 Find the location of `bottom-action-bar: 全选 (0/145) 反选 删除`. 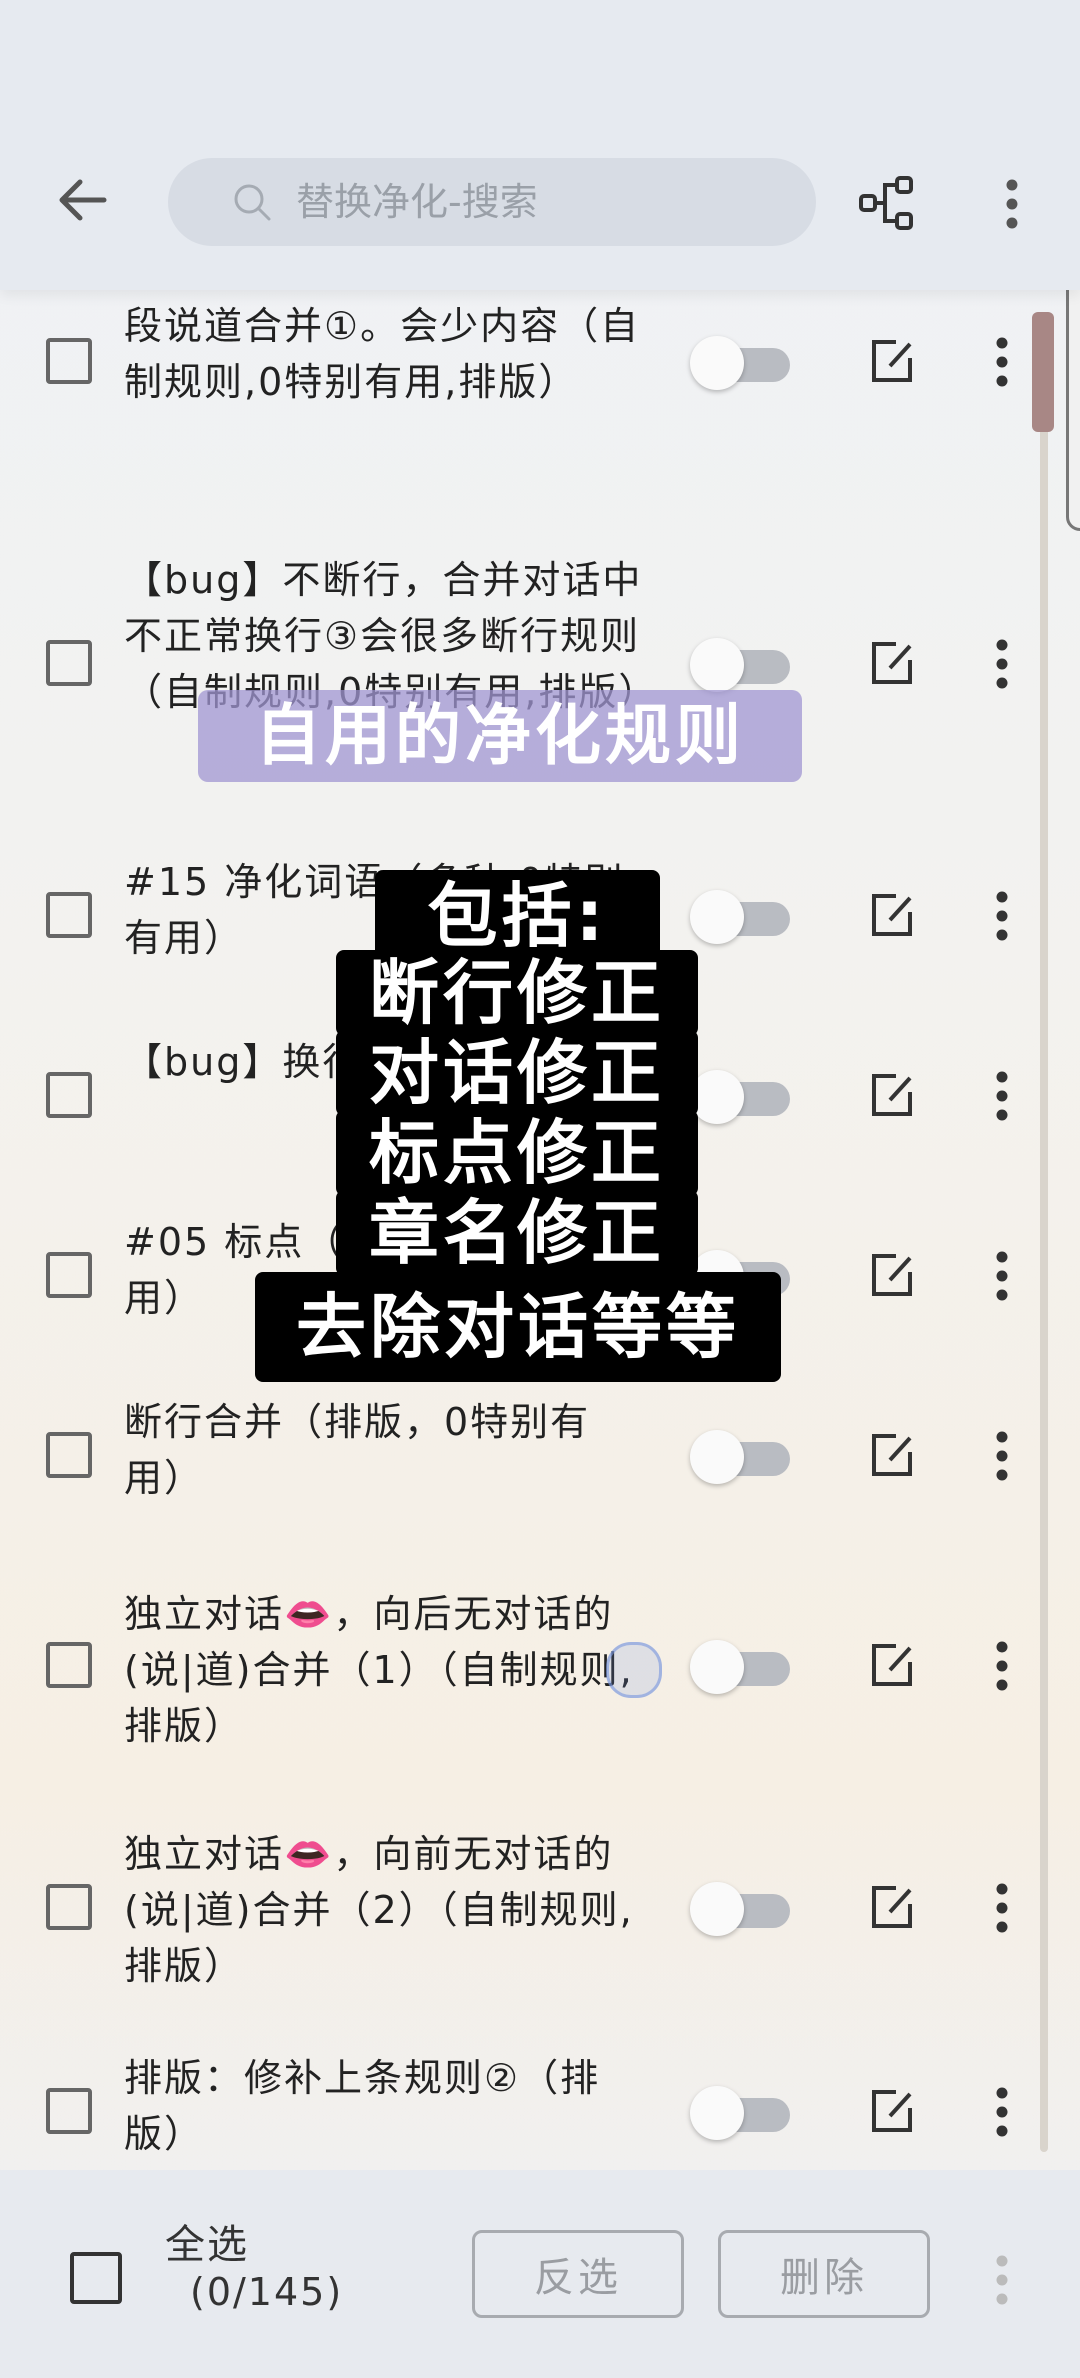

bottom-action-bar: 全选 (0/145) 反选 删除 is located at coordinates (540, 2274).